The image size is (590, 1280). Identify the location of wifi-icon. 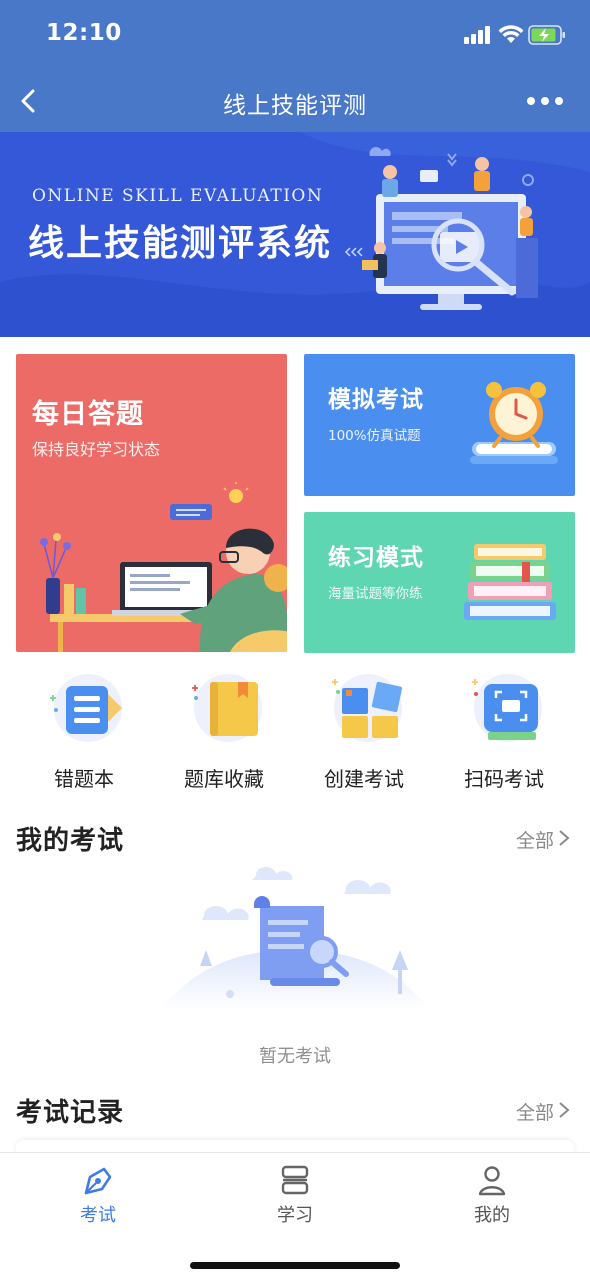
(511, 34).